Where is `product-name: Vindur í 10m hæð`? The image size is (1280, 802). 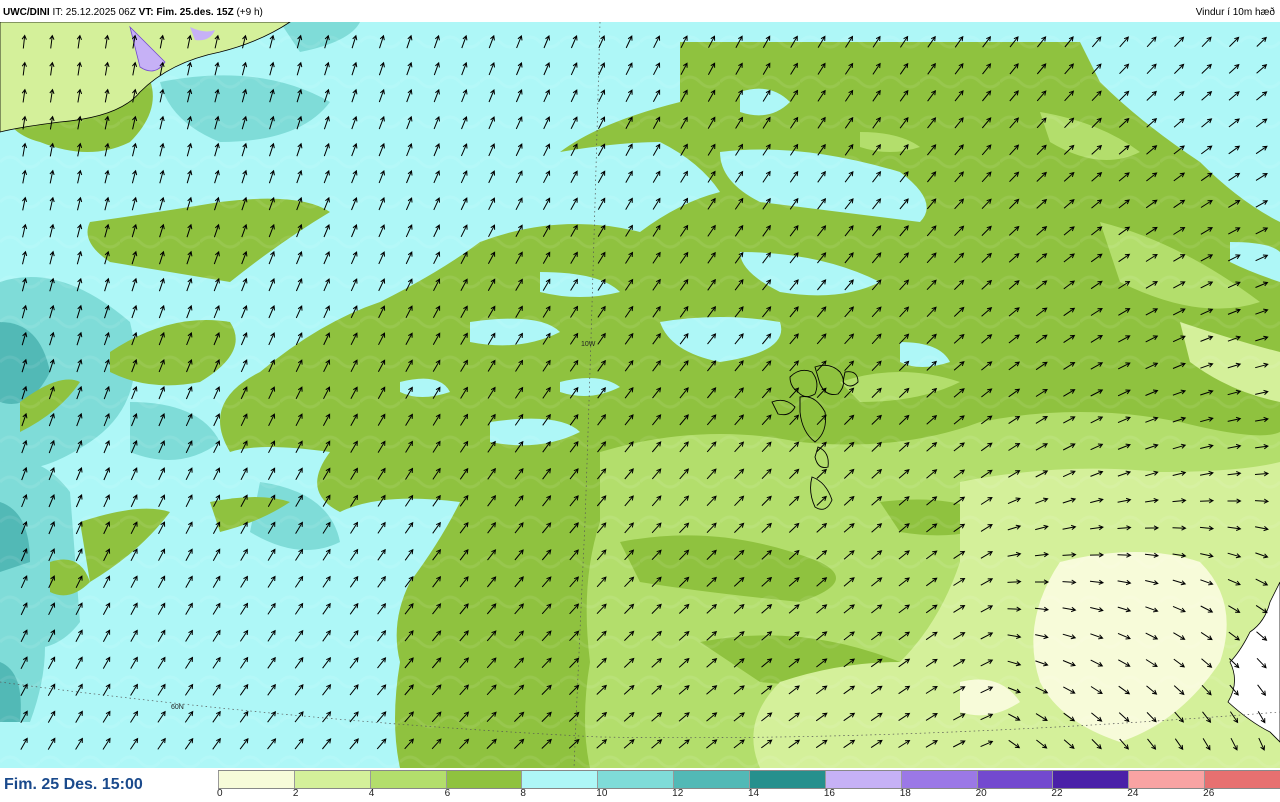
product-name: Vindur í 10m hæð is located at coordinates (1235, 12).